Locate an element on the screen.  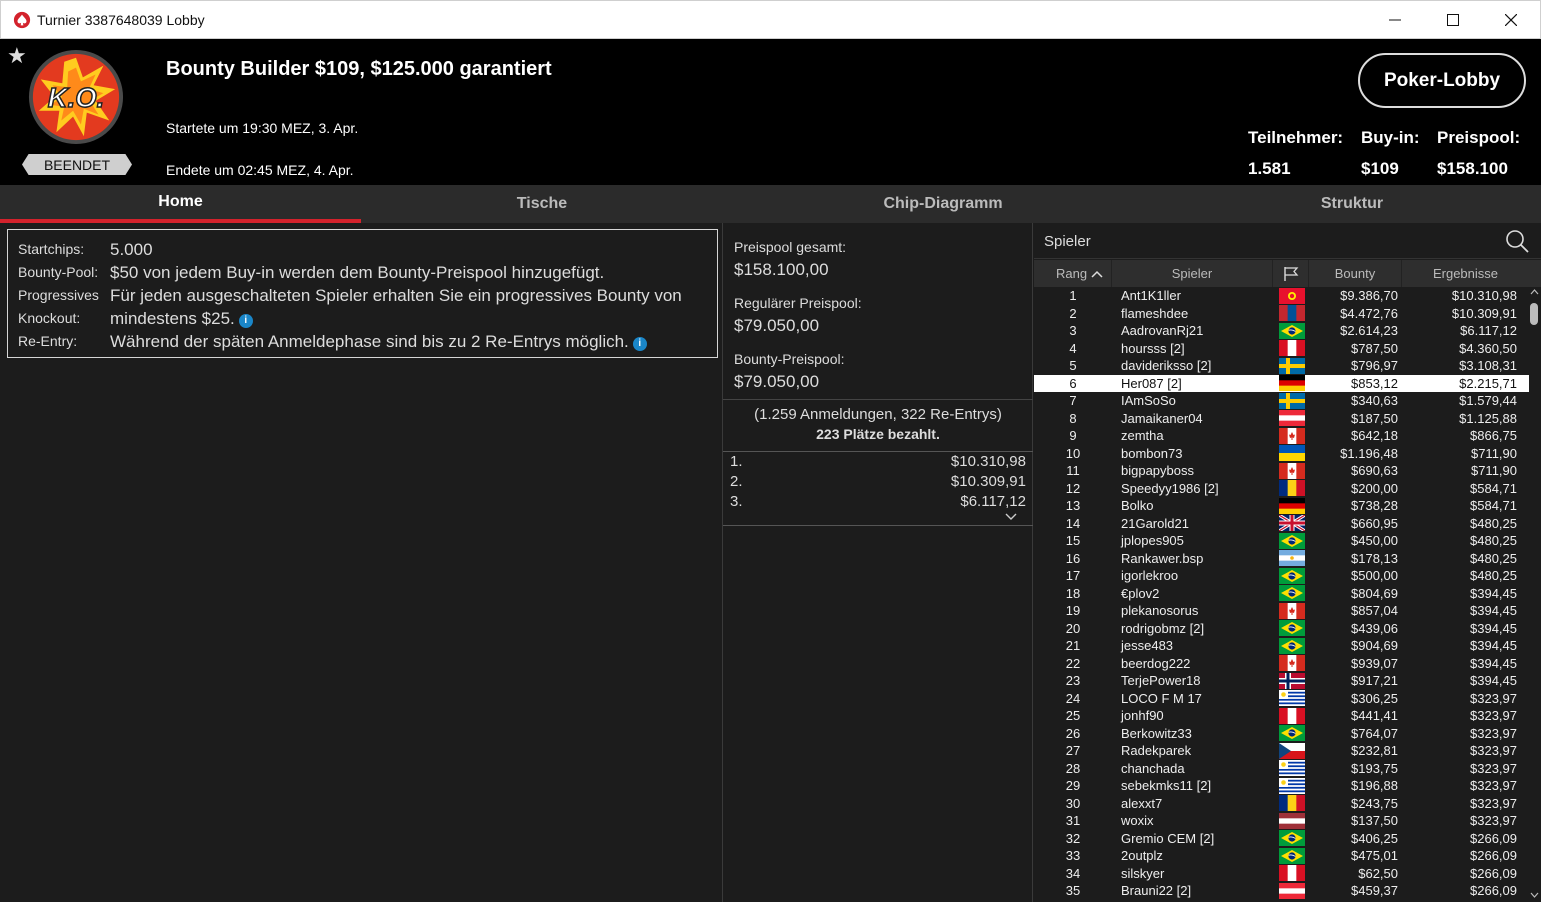
player-name: beerdog222 is located at coordinates (1156, 663).